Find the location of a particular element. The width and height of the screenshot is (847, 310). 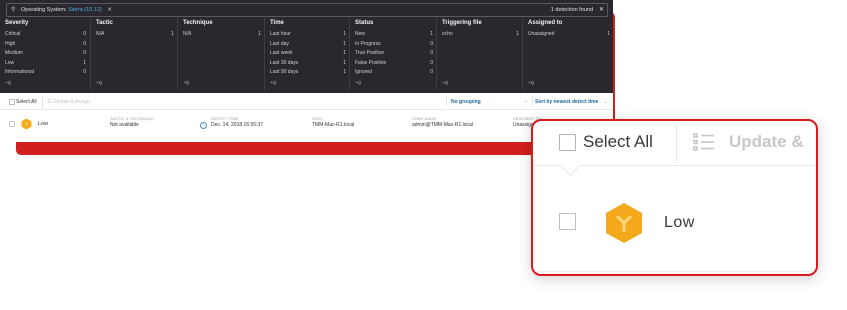

filter-option: Ignored 0 is located at coordinates (394, 73).